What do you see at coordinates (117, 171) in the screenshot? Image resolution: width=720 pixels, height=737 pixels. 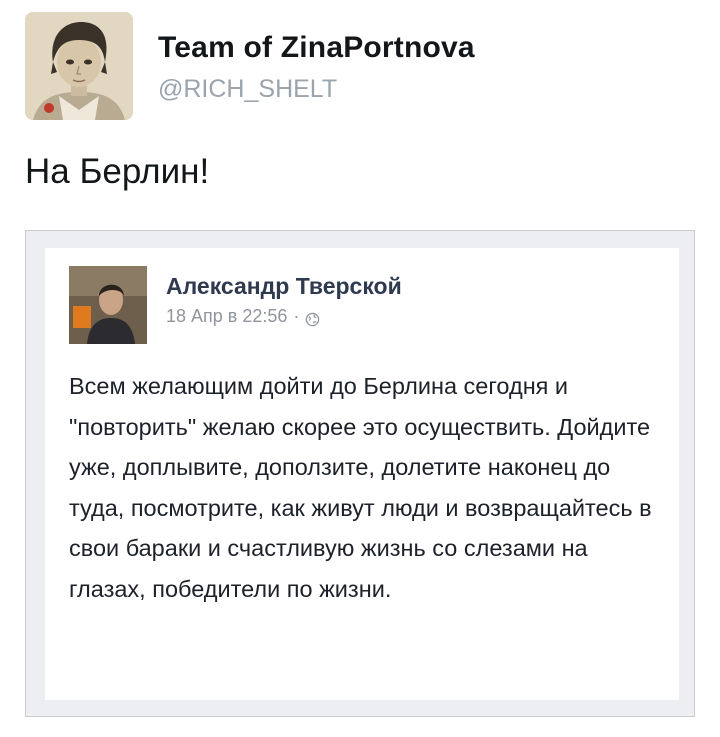 I see `tweet-text: На Берлин!` at bounding box center [117, 171].